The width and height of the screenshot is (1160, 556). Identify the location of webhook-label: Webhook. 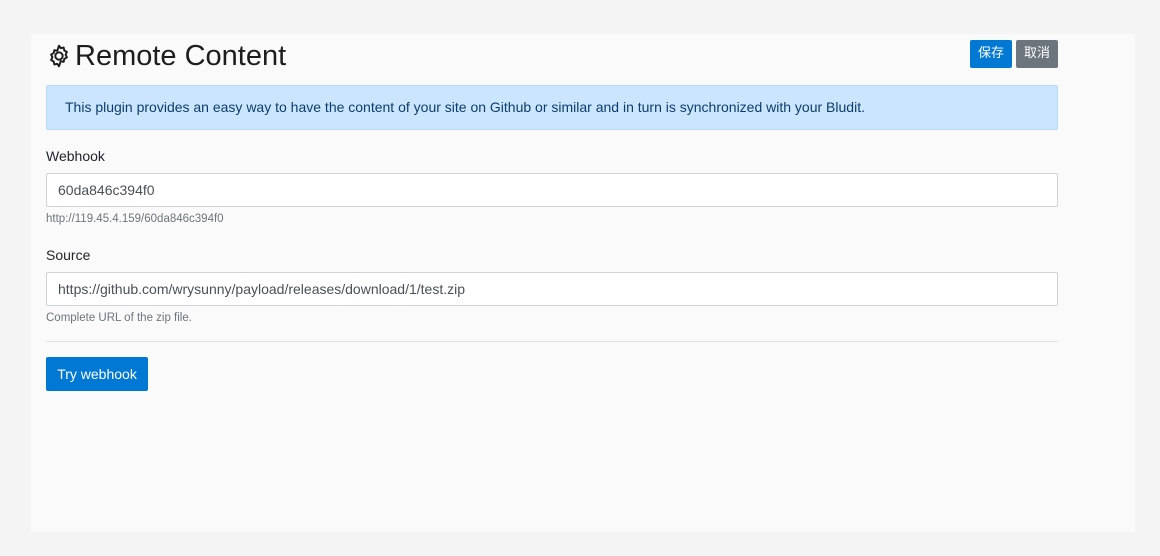
(75, 156).